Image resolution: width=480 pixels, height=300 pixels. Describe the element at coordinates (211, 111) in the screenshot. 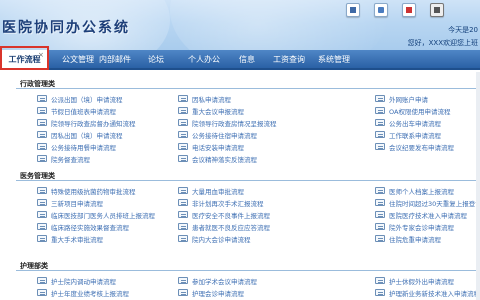

I see `workflow-link: 重大会议申报流程` at that location.